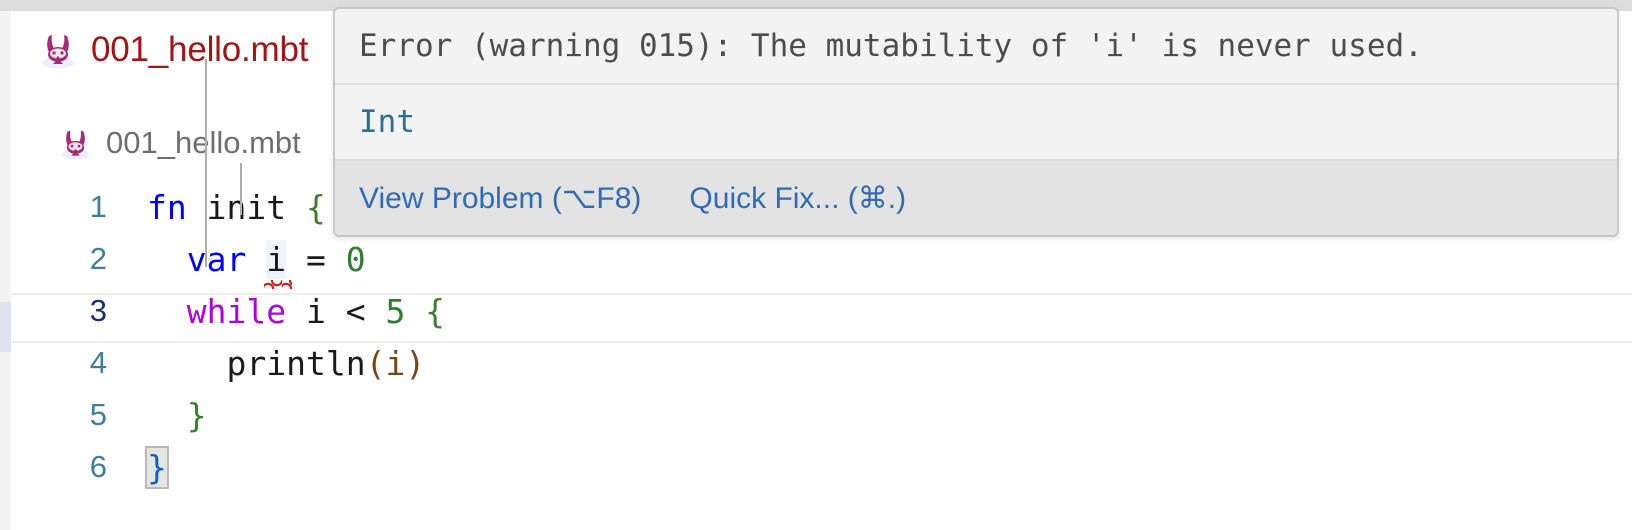 The image size is (1632, 530). I want to click on code-token: (, so click(375, 363).